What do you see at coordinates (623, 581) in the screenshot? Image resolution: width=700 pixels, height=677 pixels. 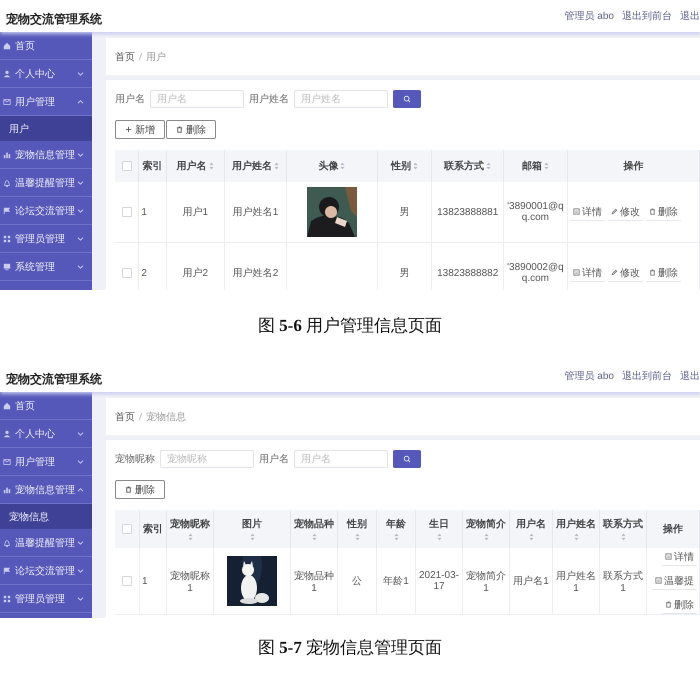 I see `table-cell: 联系方式1` at bounding box center [623, 581].